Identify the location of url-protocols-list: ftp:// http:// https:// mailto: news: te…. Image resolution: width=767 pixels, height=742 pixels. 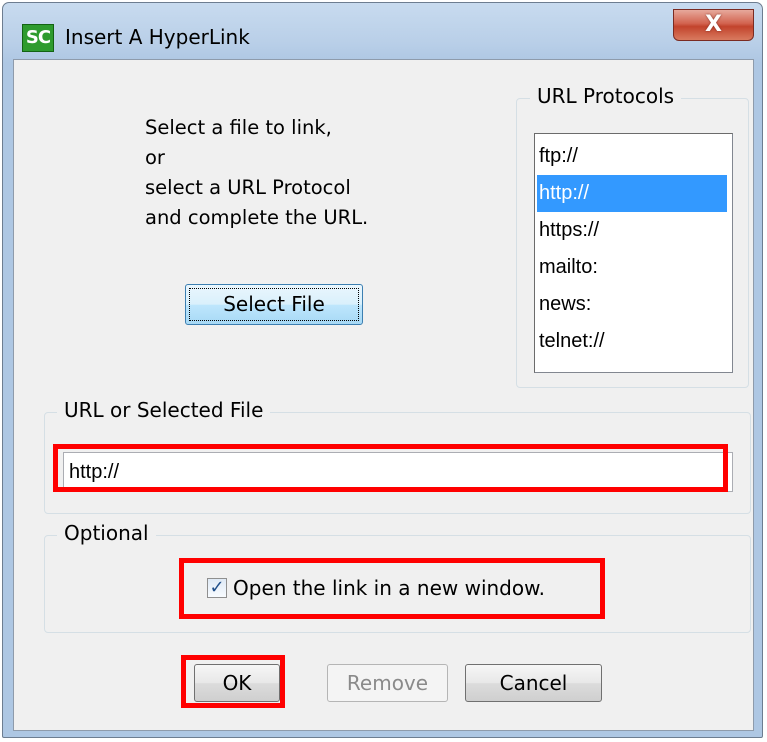
(633, 253).